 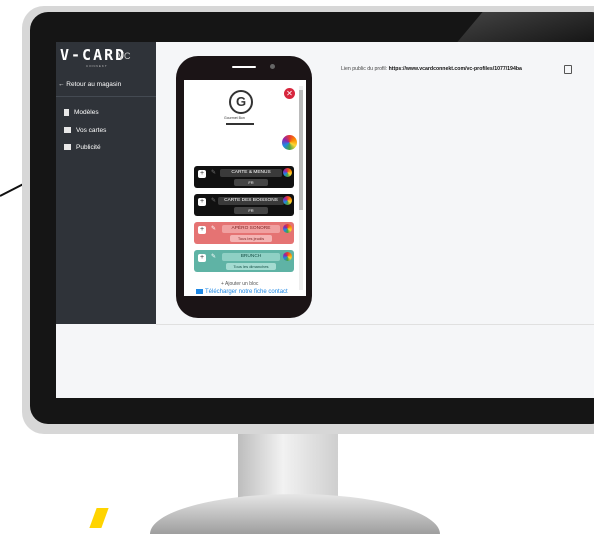 I want to click on block-title: APÉRO SONORE, so click(x=251, y=229).